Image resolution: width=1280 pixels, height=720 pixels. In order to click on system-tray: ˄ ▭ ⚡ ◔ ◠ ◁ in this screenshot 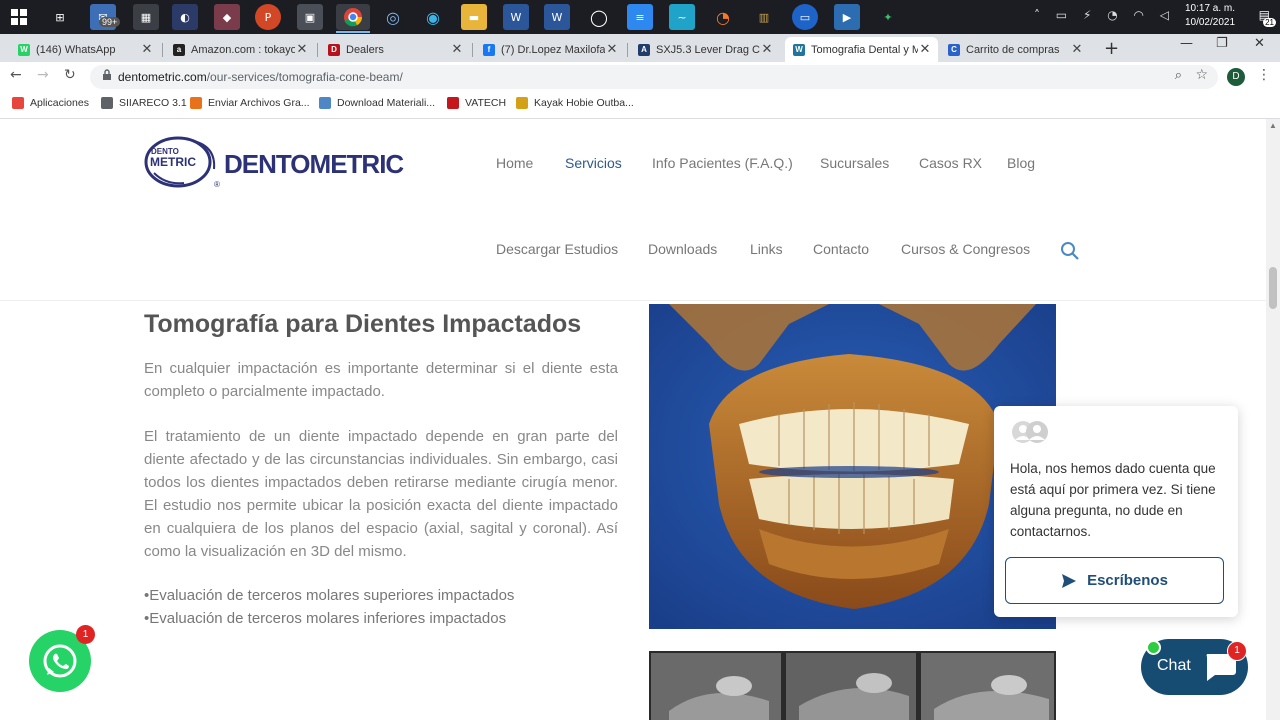, I will do `click(1104, 15)`.